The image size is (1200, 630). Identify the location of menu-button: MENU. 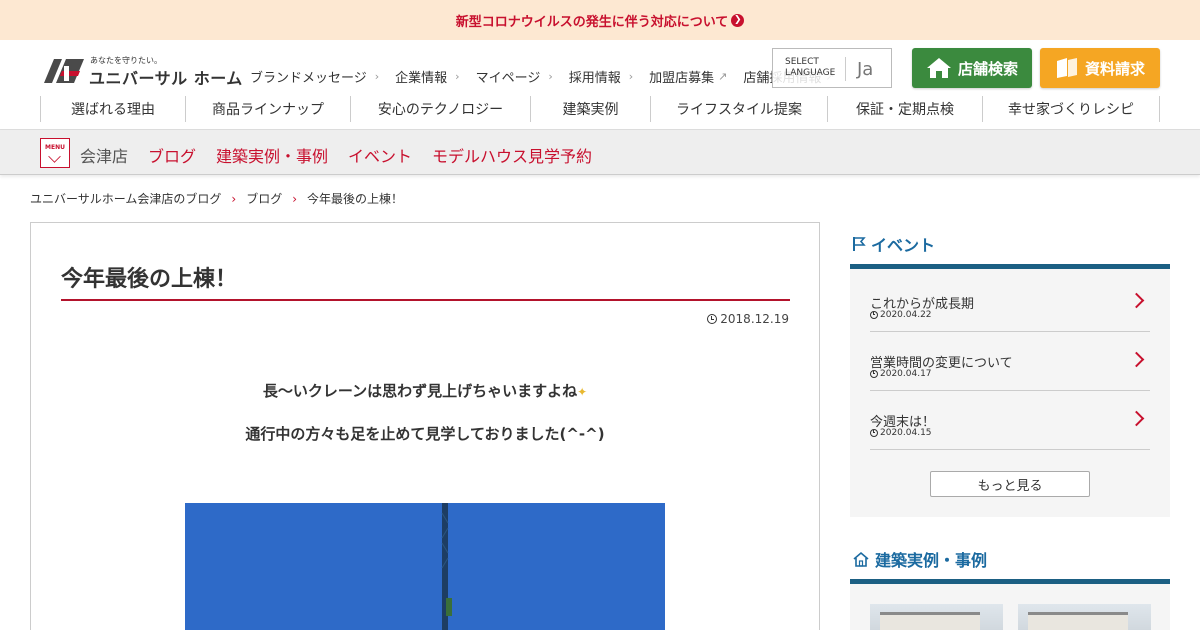
(55, 153).